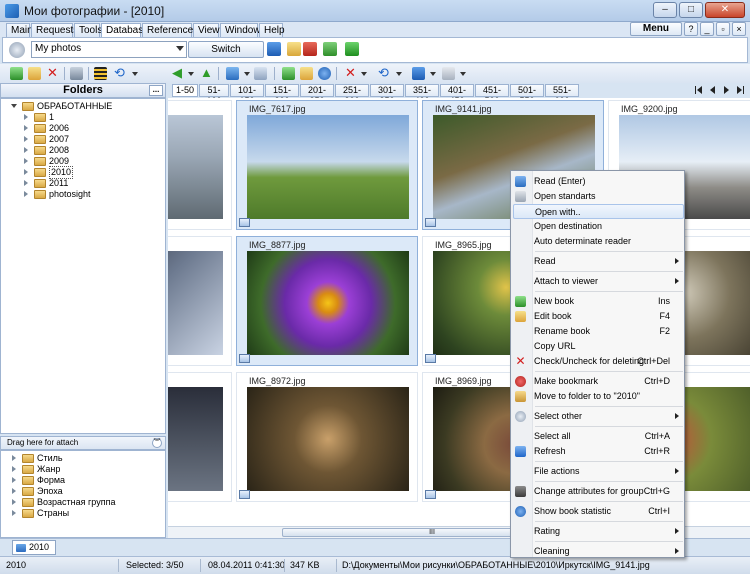 This screenshot has width=750, height=574. What do you see at coordinates (598, 281) in the screenshot?
I see `menu-item-attach-to-viewer: Attach to viewer` at bounding box center [598, 281].